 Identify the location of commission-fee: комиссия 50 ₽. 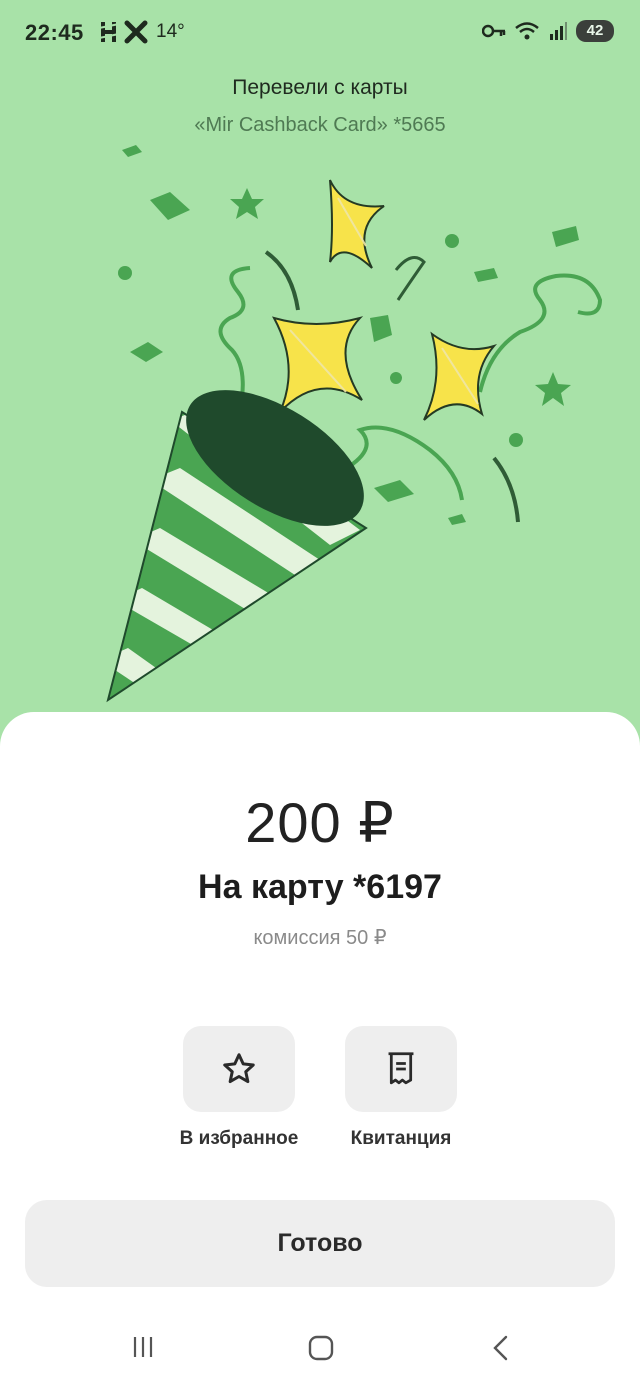
(320, 938).